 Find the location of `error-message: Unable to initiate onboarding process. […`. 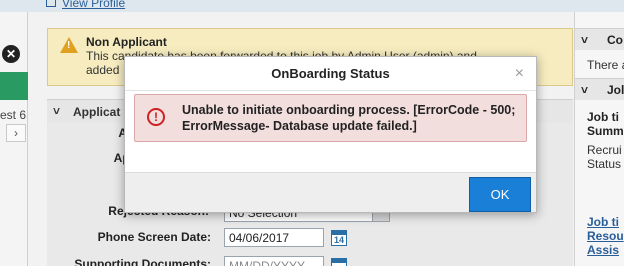

error-message: Unable to initiate onboarding process. [… is located at coordinates (349, 118).